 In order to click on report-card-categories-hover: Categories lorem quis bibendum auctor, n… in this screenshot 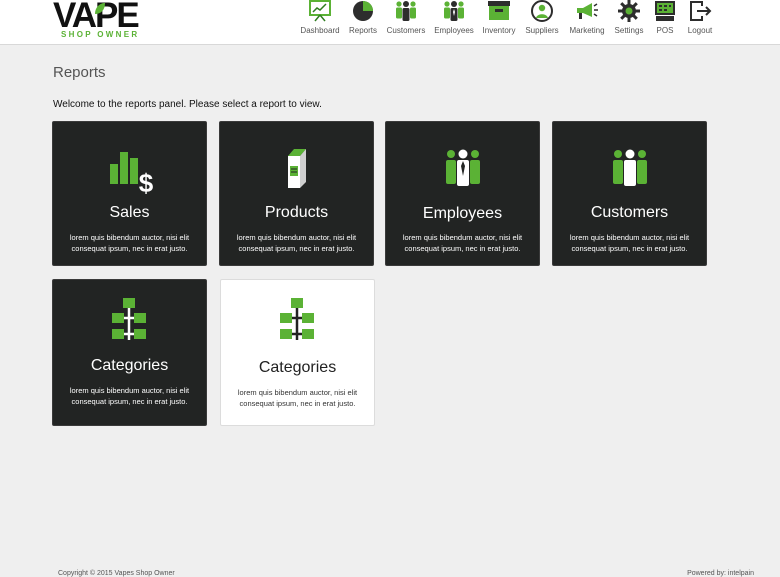, I will do `click(297, 352)`.